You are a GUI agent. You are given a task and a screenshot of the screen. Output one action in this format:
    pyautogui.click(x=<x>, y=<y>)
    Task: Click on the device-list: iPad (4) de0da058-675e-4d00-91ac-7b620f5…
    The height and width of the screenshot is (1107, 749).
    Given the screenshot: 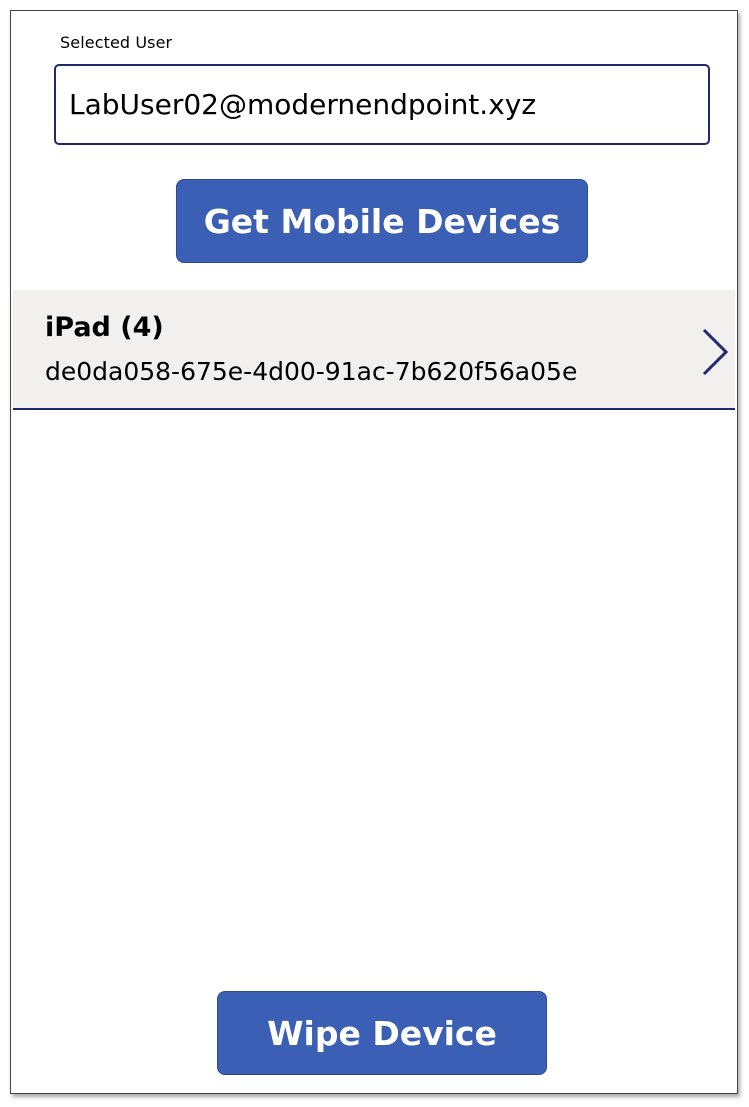 What is the action you would take?
    pyautogui.click(x=374, y=350)
    